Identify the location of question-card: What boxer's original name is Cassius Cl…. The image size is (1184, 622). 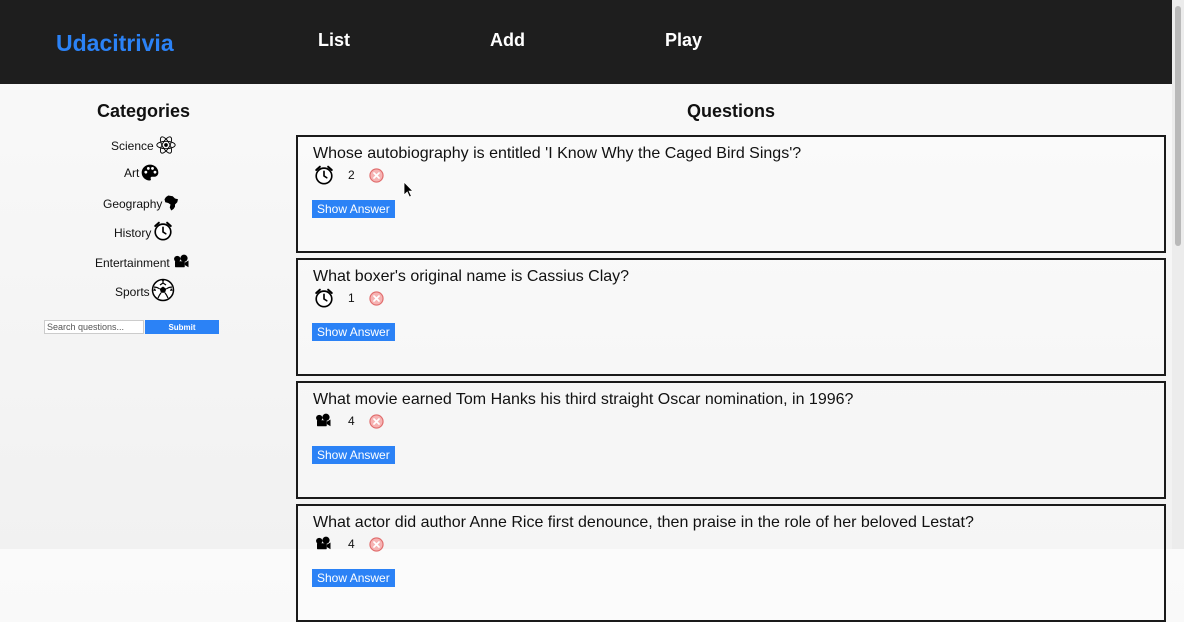
(731, 317).